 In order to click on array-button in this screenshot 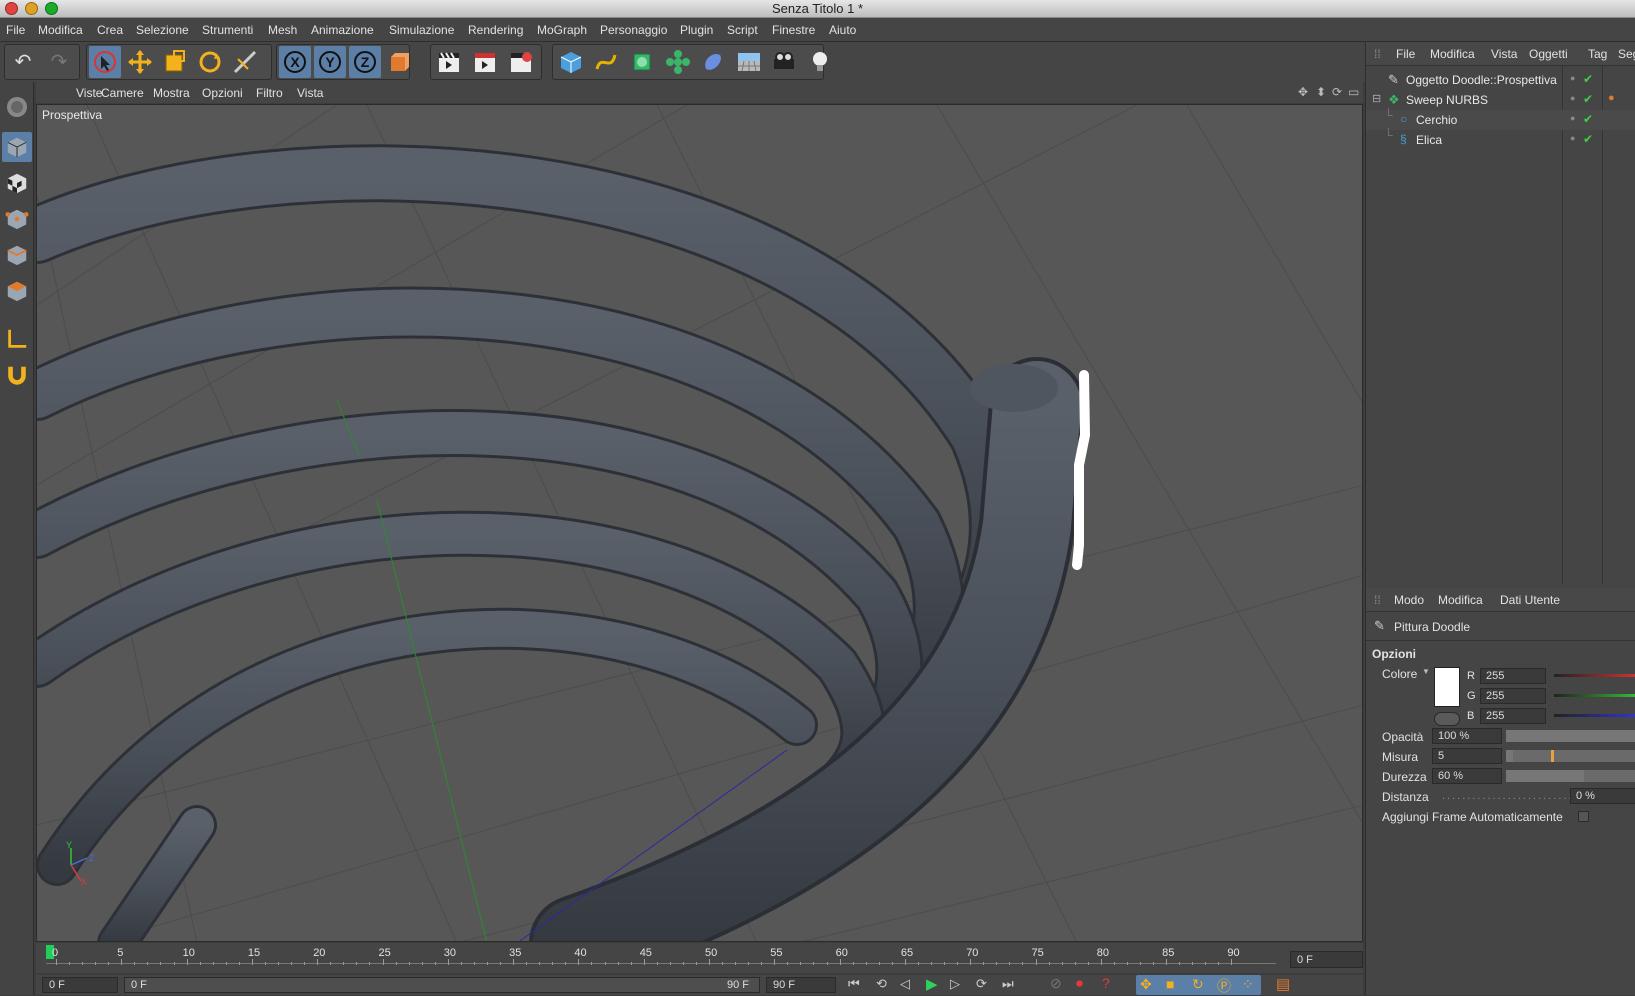, I will do `click(678, 62)`.